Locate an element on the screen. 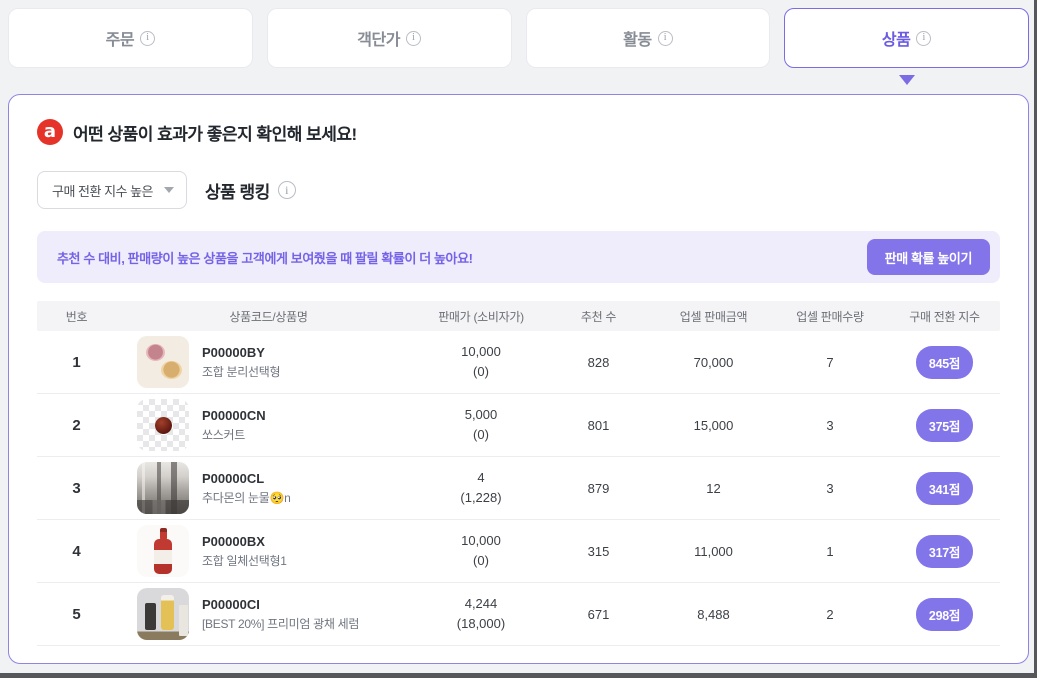 The image size is (1037, 678). recommend-count: 671 is located at coordinates (598, 614).